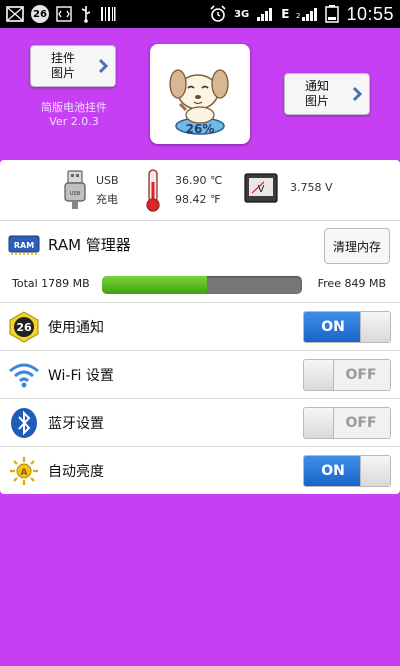  Describe the element at coordinates (107, 199) in the screenshot. I see `charge-label: 充电` at that location.